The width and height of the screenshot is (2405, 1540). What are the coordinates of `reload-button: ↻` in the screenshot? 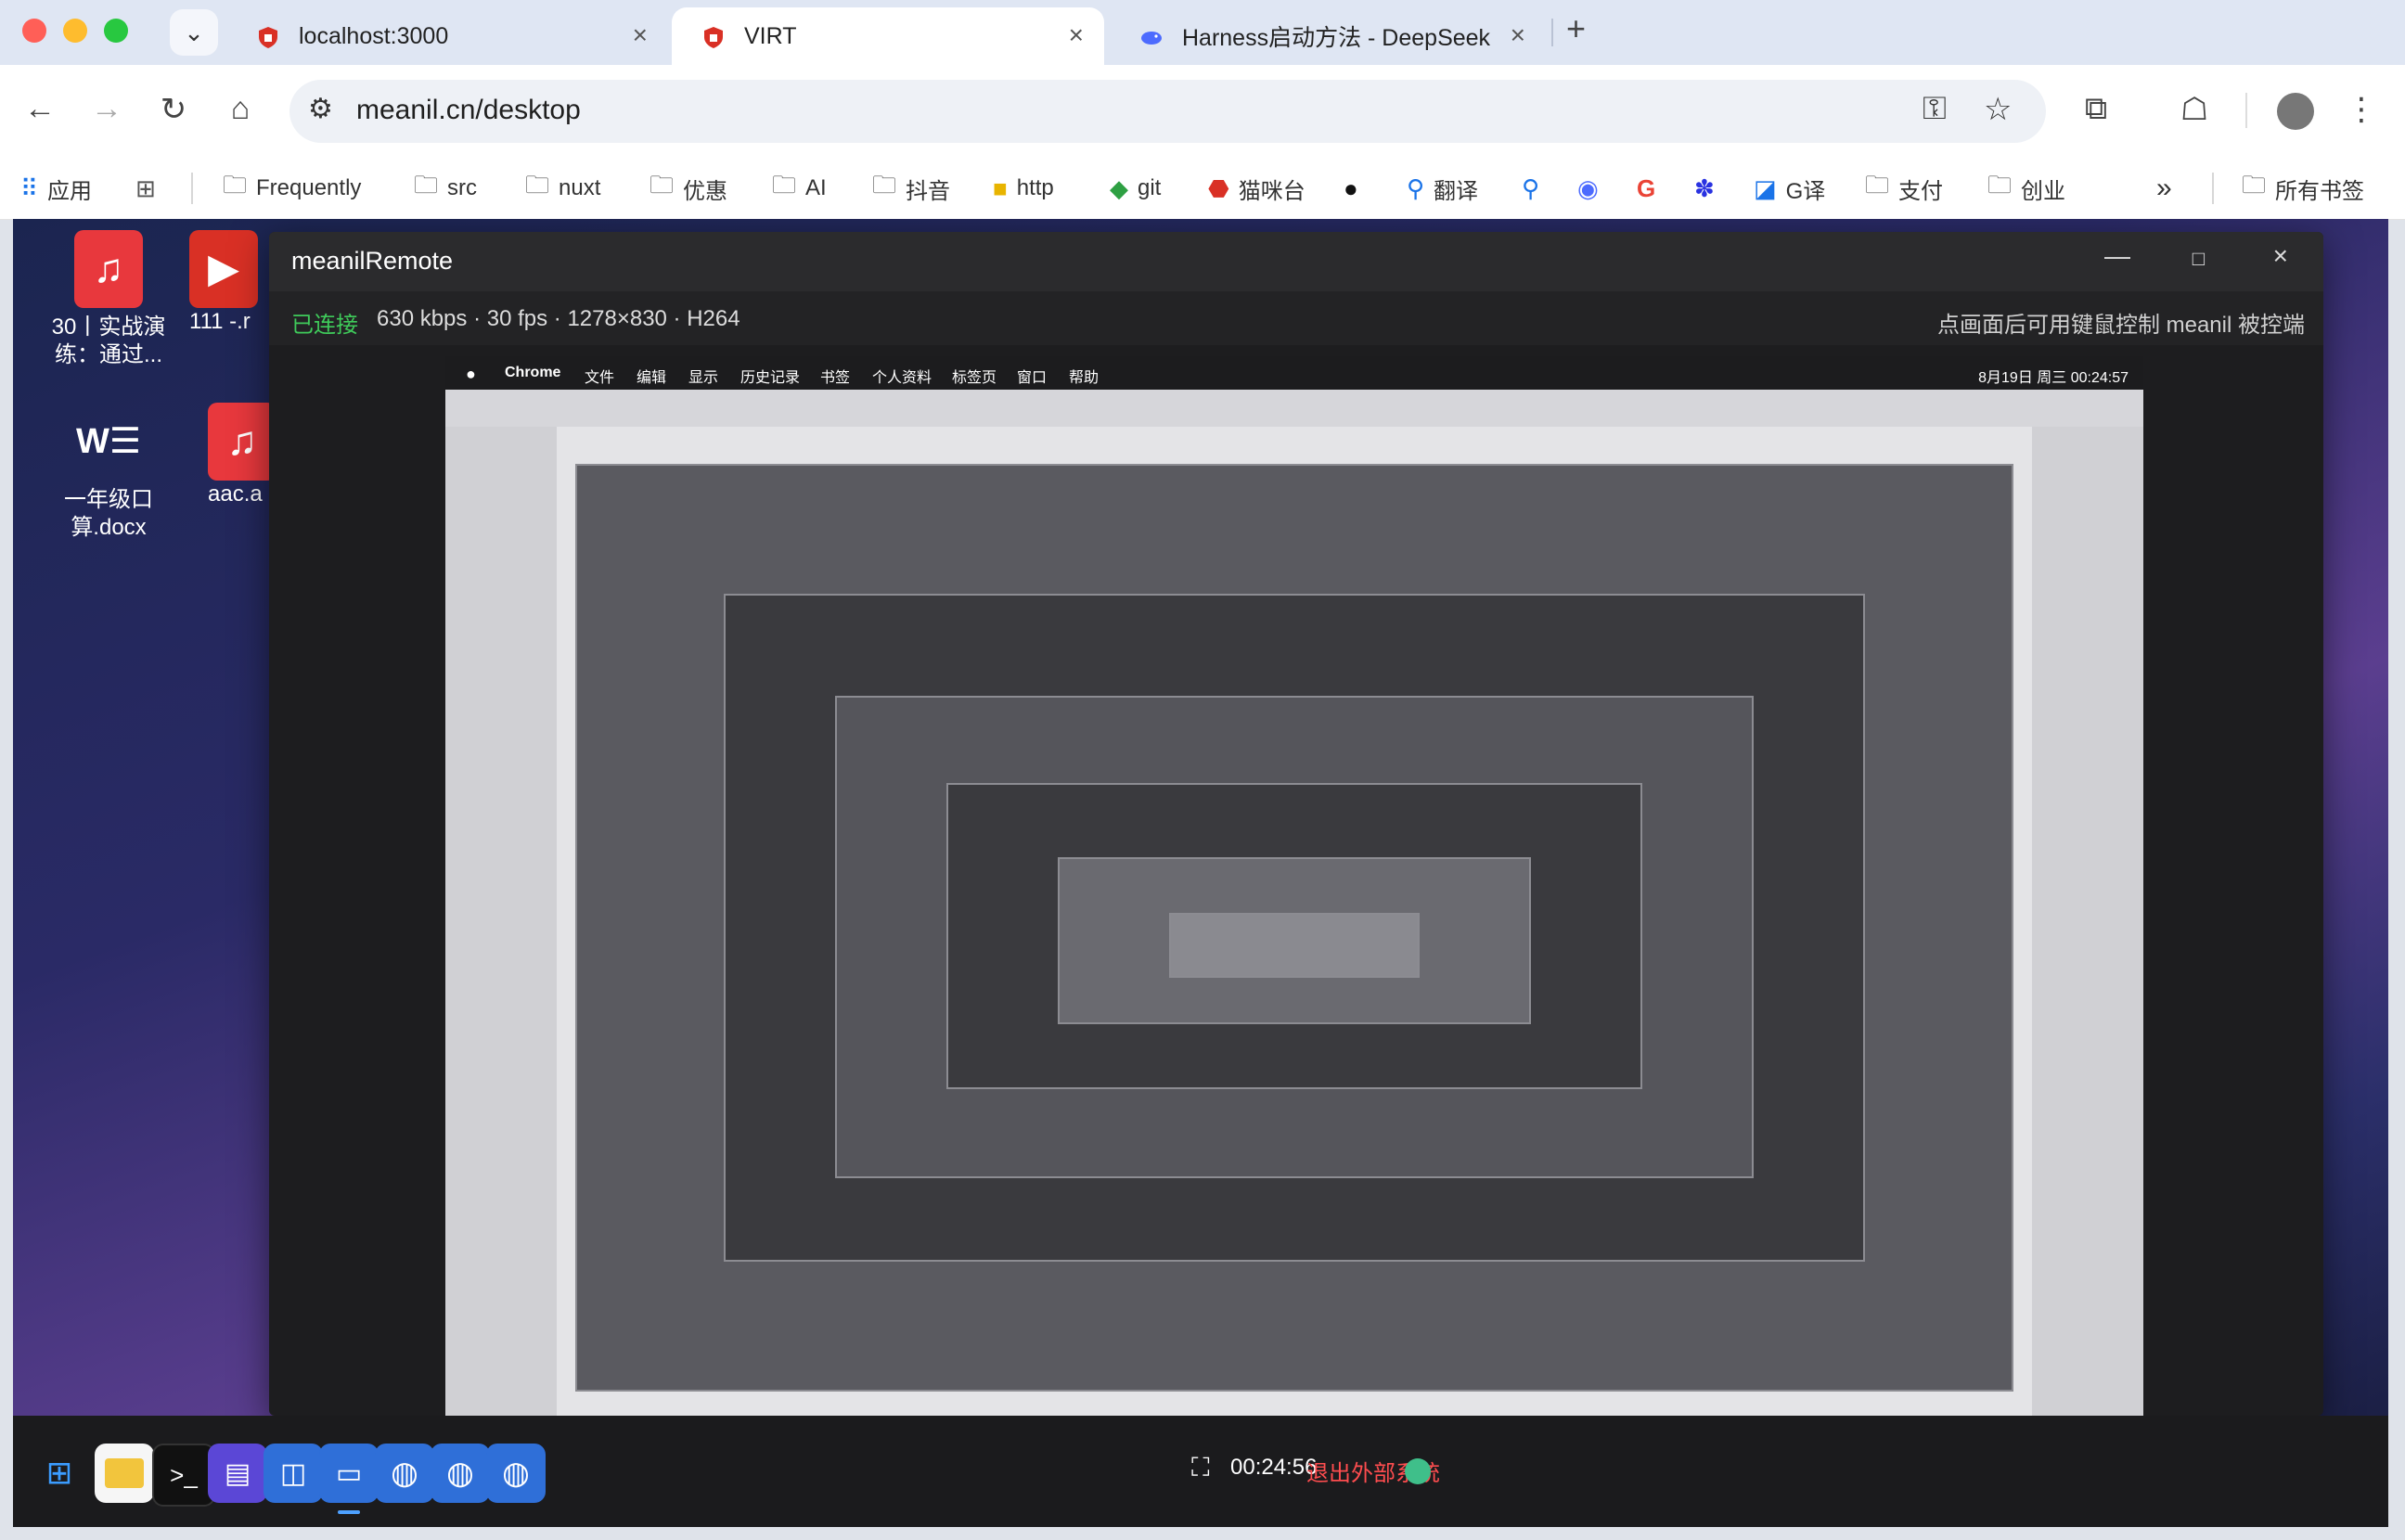 It's located at (173, 109).